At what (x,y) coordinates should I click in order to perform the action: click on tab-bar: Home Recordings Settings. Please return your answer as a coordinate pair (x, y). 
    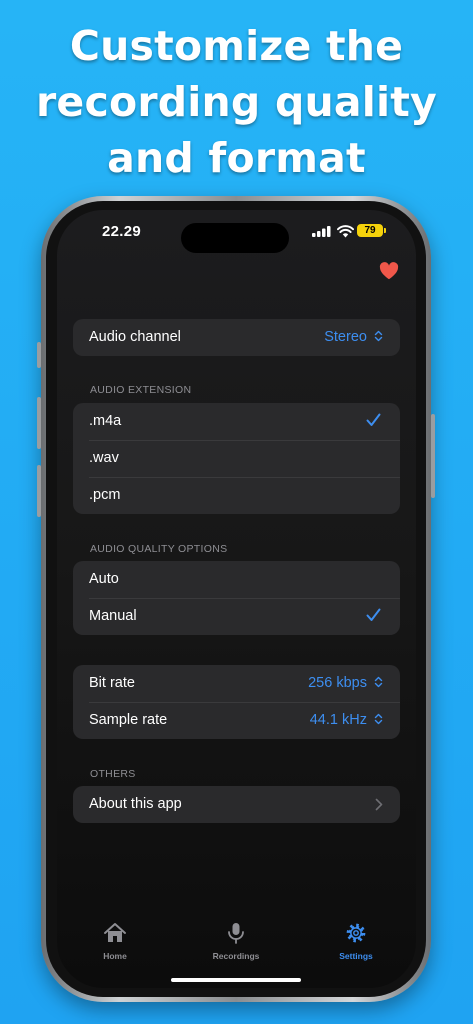
    Looking at the image, I should click on (236, 952).